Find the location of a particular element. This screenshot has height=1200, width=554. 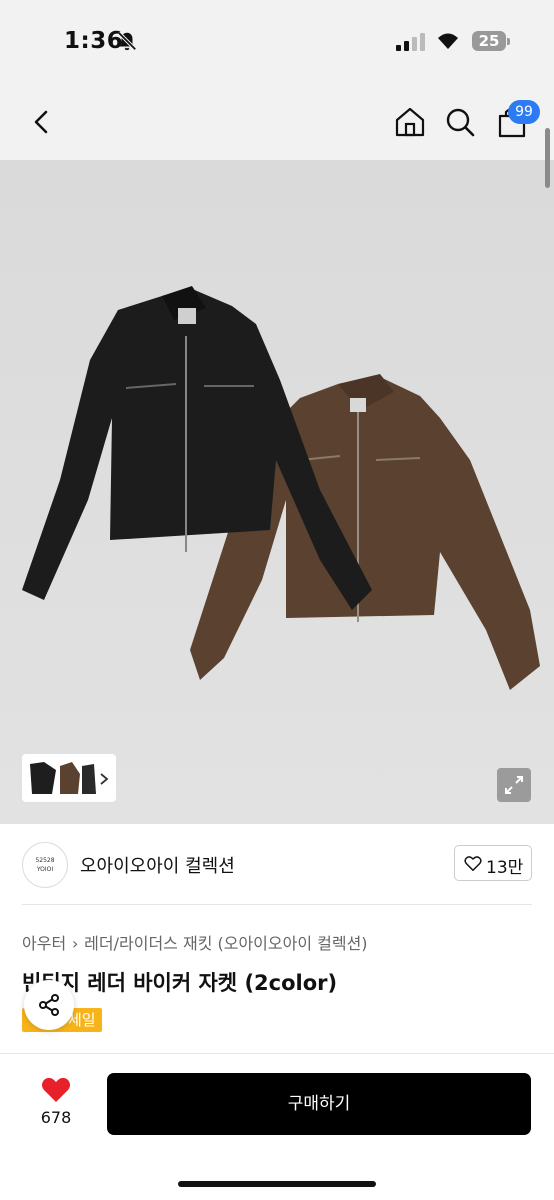

store-logo-text-top: 52528 is located at coordinates (45, 860).